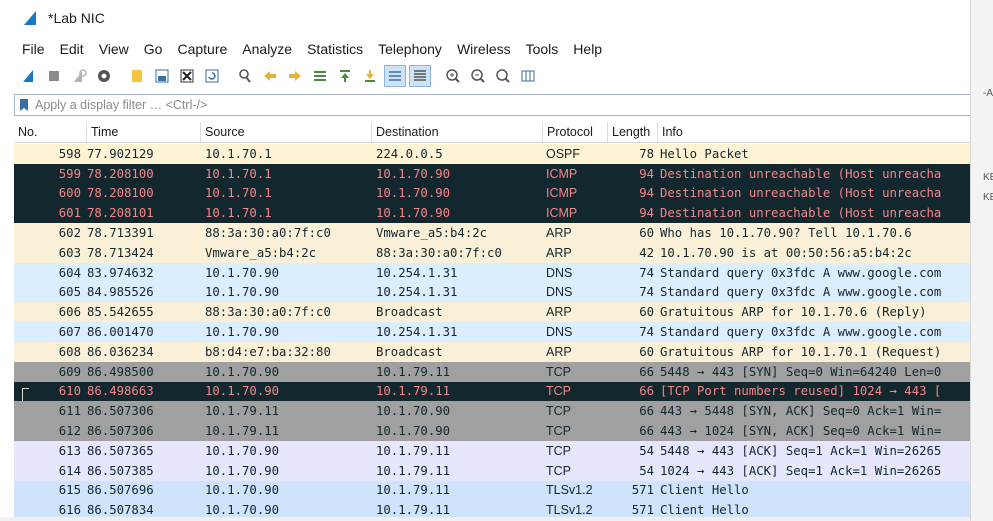  I want to click on autoscroll-icon, so click(395, 76).